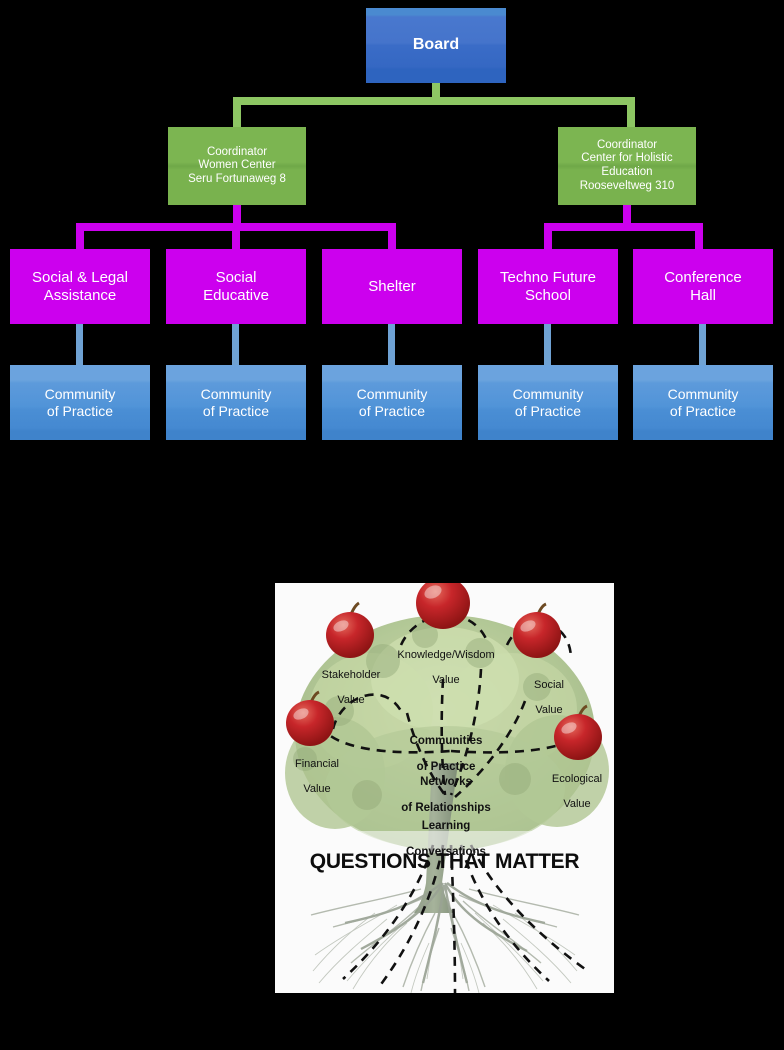 Image resolution: width=784 pixels, height=1050 pixels. I want to click on apple-social-value, so click(537, 630).